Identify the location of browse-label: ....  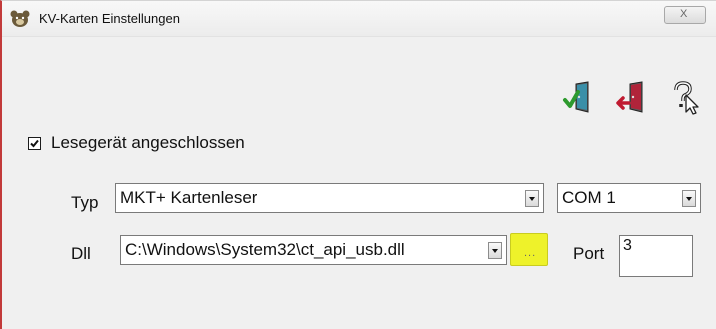
(530, 253).